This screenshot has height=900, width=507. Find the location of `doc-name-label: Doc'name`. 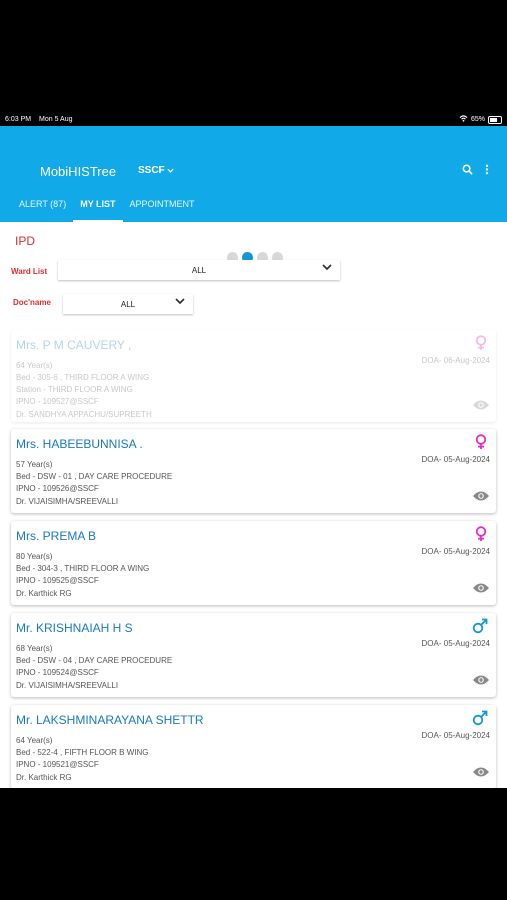

doc-name-label: Doc'name is located at coordinates (32, 302).